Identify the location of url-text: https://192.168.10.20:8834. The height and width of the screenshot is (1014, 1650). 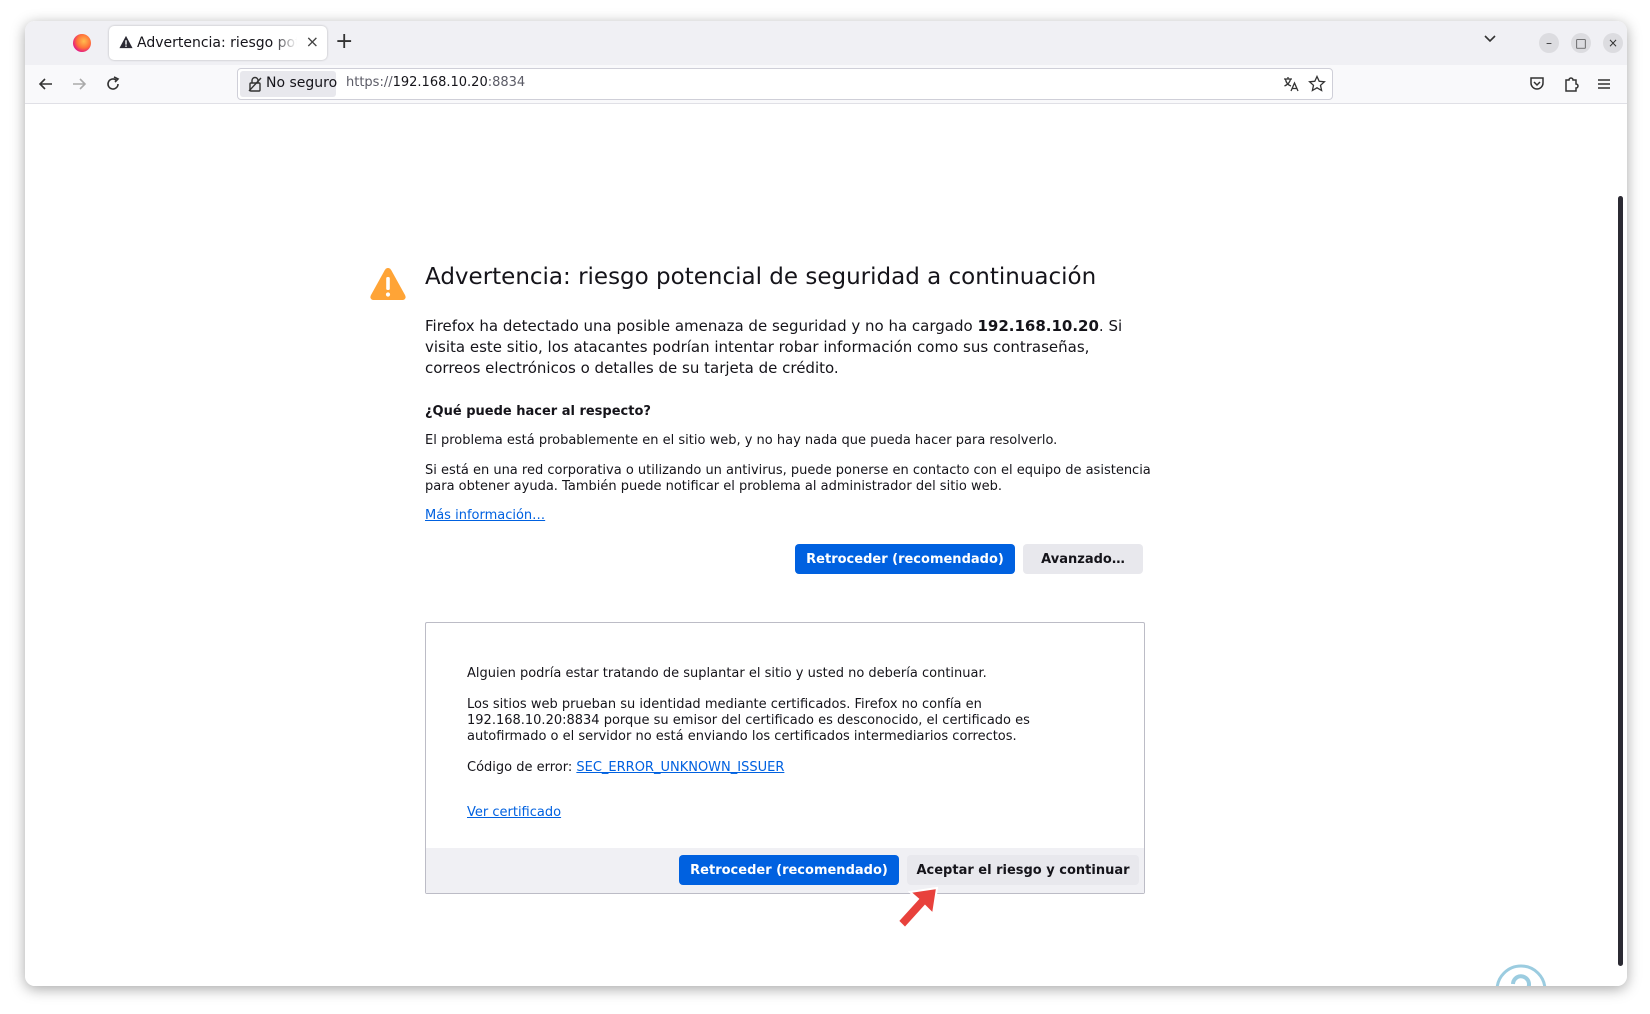
(435, 82).